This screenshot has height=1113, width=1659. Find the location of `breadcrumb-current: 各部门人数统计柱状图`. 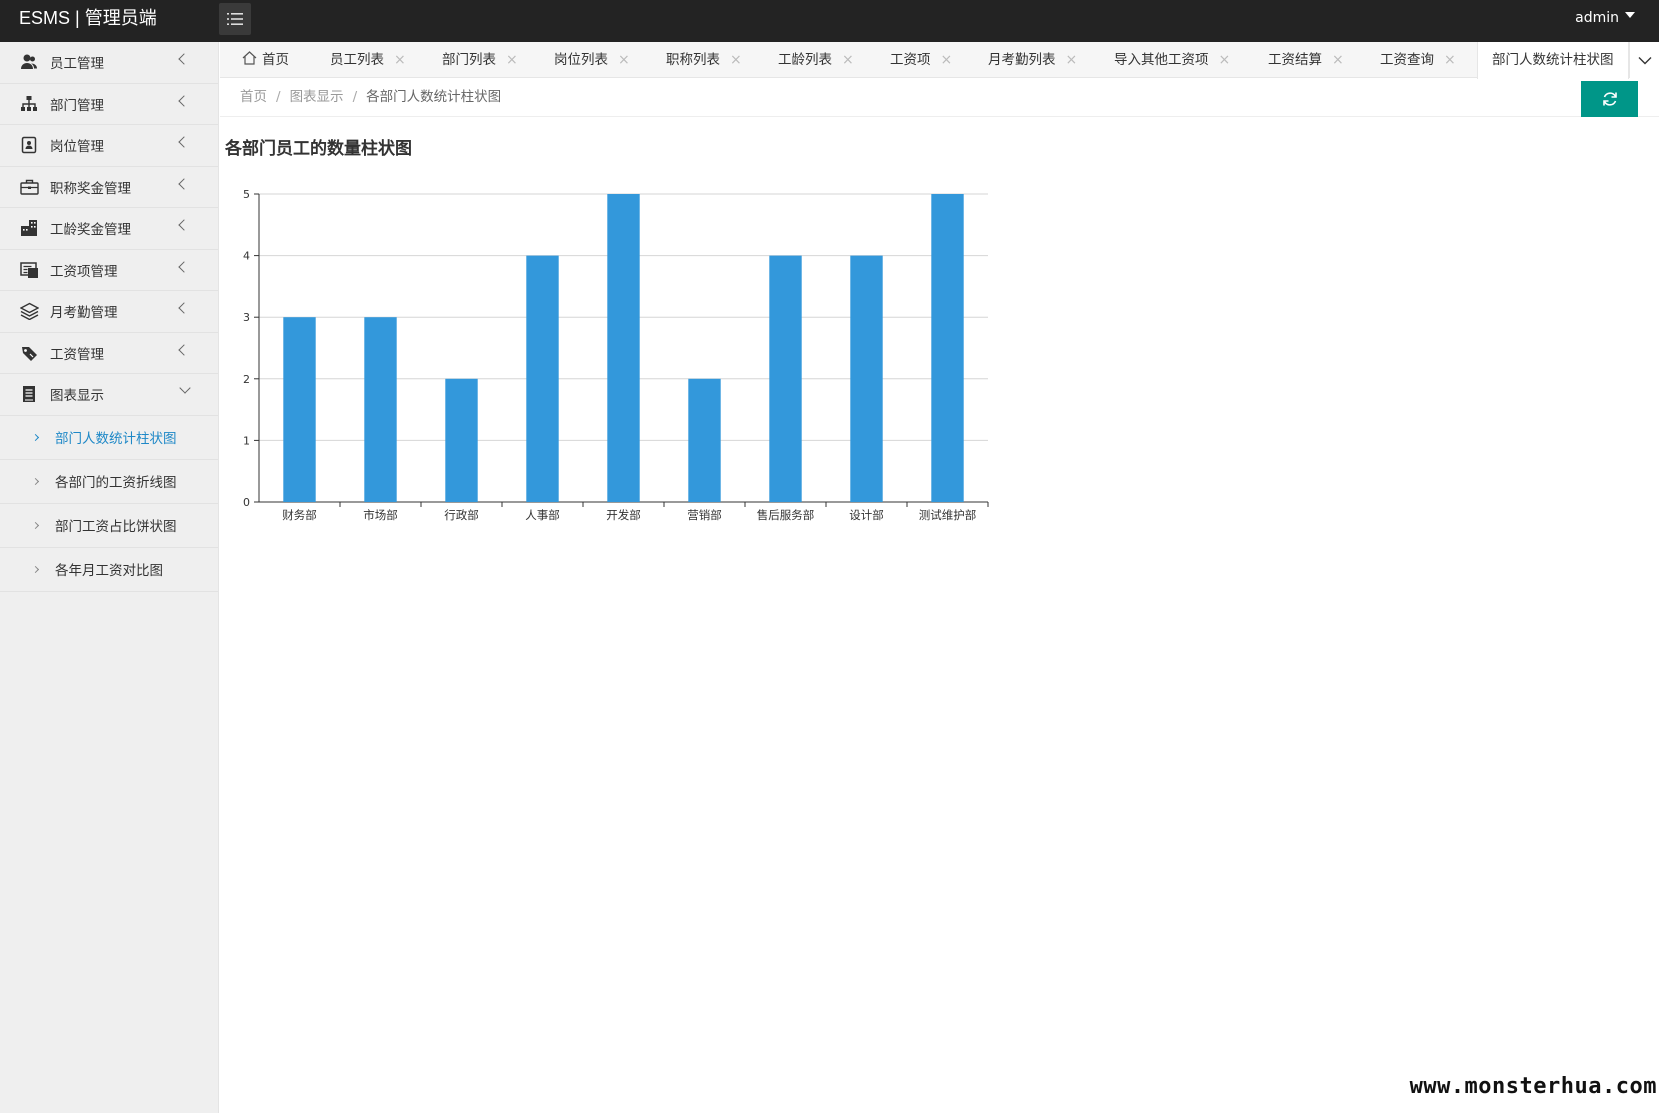

breadcrumb-current: 各部门人数统计柱状图 is located at coordinates (434, 97).